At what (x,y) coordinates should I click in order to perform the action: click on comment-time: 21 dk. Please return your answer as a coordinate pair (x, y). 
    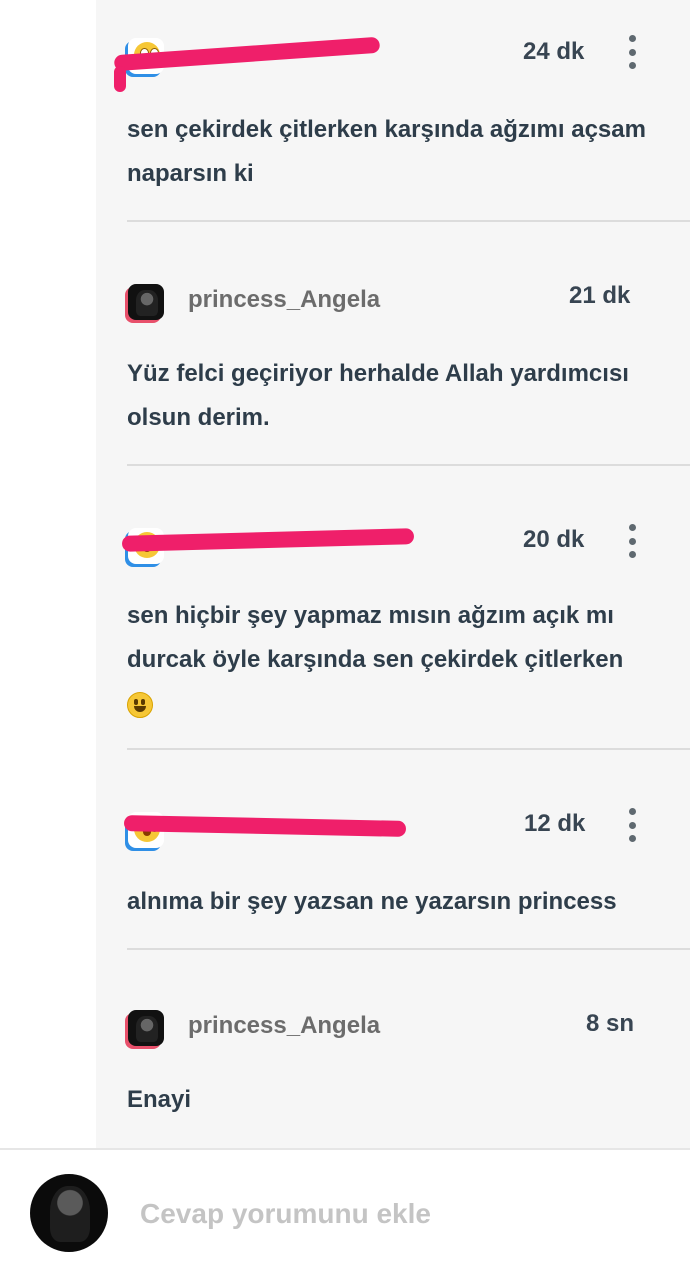
    Looking at the image, I should click on (600, 295).